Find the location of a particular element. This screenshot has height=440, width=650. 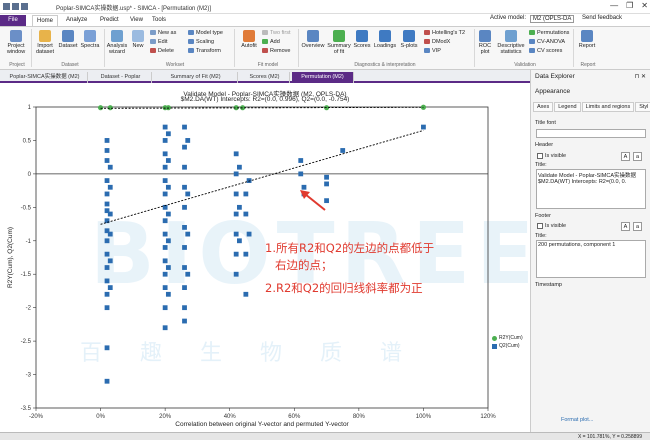

tab-file: File is located at coordinates (13, 20).